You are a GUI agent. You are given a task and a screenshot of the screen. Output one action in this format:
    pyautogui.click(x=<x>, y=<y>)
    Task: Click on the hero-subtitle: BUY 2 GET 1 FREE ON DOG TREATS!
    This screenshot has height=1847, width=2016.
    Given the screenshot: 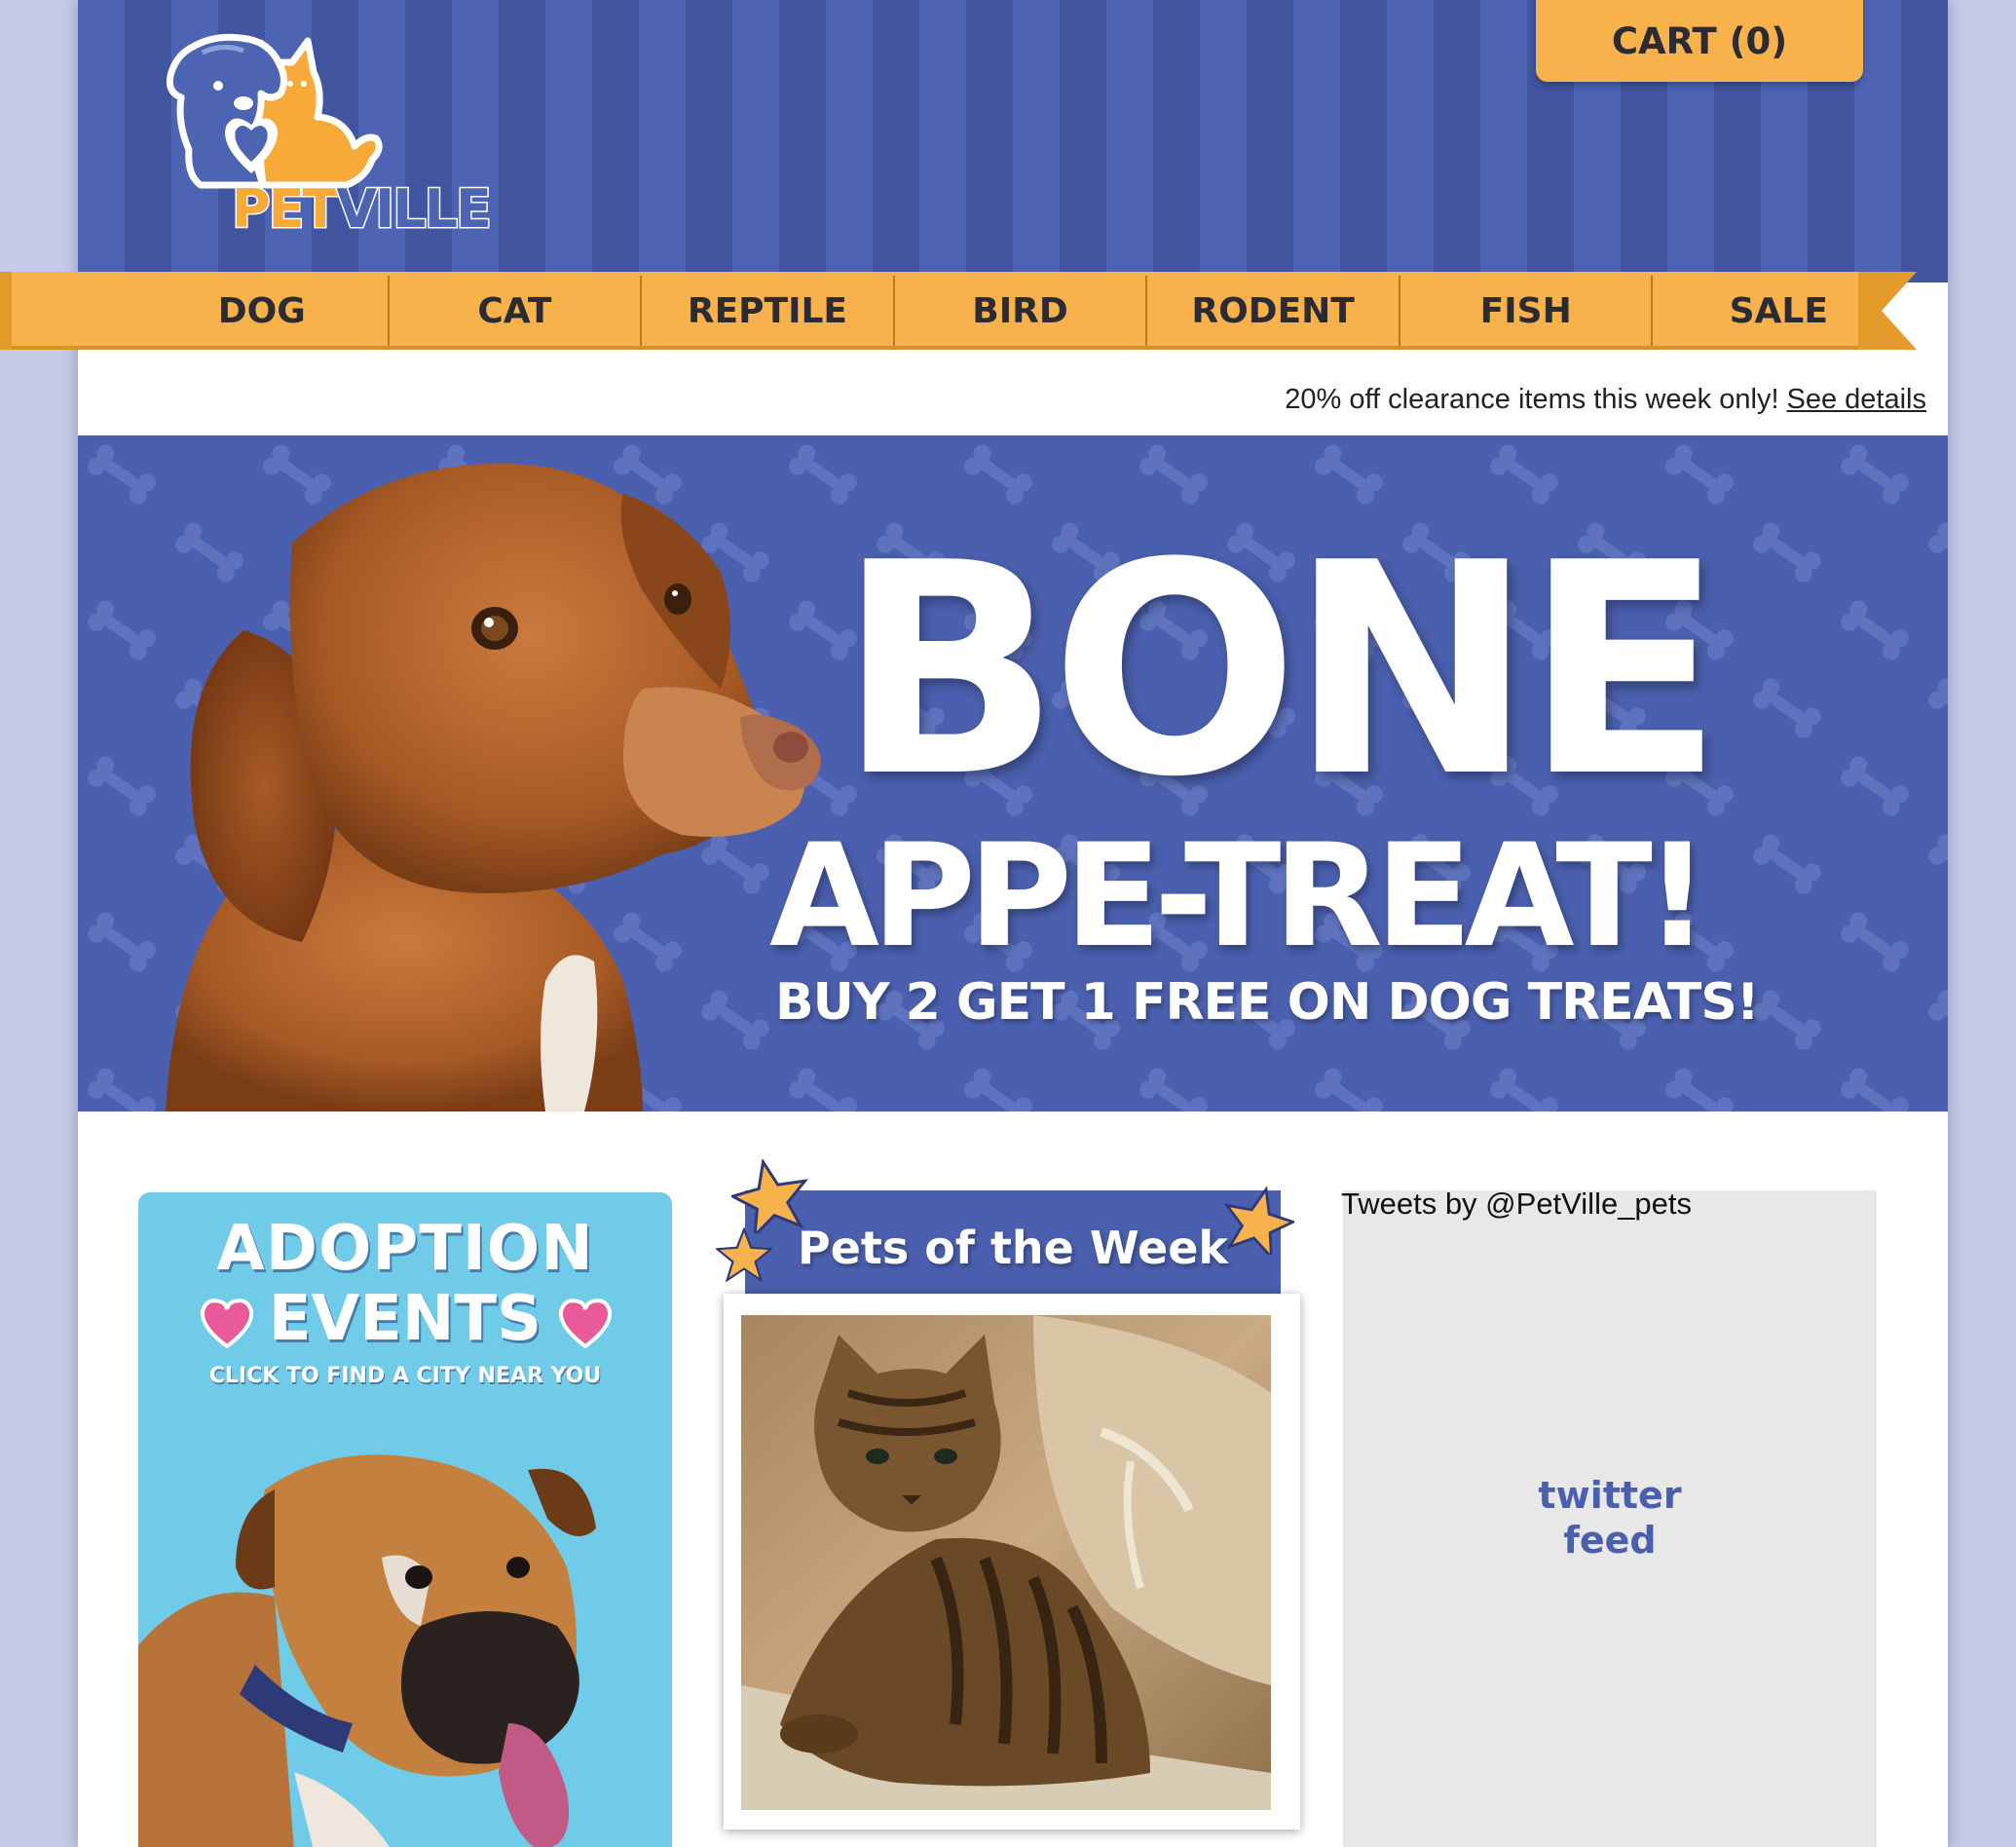 What is the action you would take?
    pyautogui.click(x=1267, y=1002)
    